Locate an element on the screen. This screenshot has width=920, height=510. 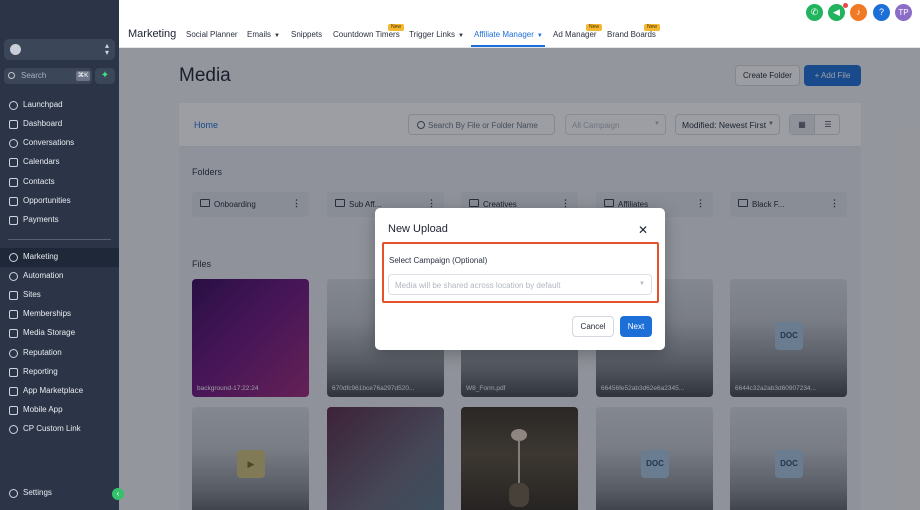
tab-label: Affiliate Manager is located at coordinates (504, 34).